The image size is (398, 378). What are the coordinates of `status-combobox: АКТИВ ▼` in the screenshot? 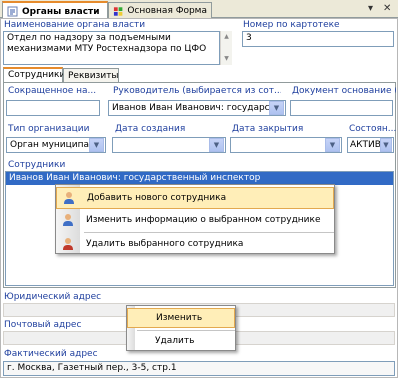 It's located at (370, 145).